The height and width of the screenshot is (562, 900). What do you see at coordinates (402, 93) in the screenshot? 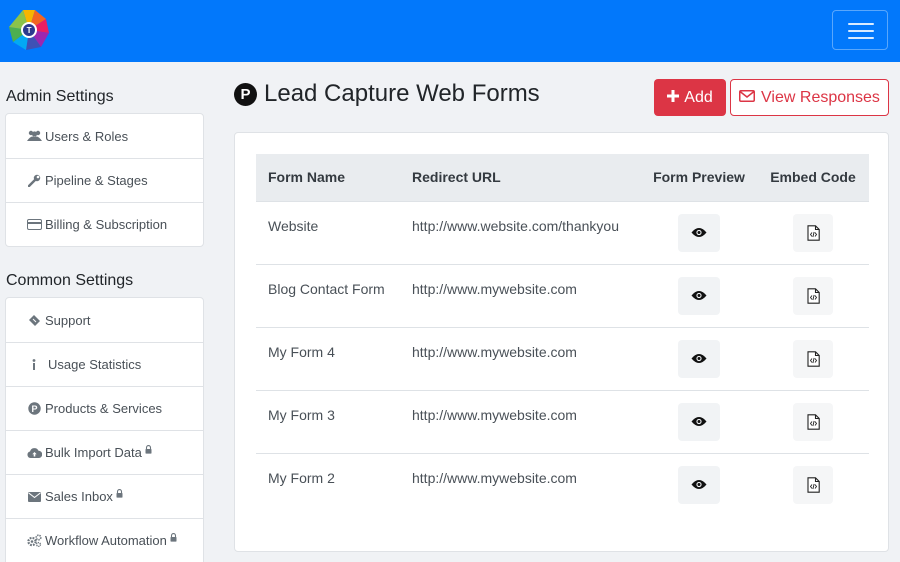
I see `page-title-text: Lead Capture Web Forms` at bounding box center [402, 93].